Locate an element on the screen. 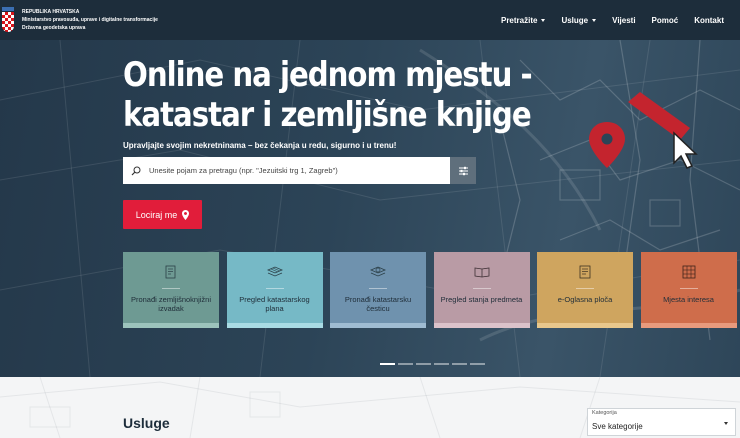 Image resolution: width=740 pixels, height=438 pixels. locate-me-button: Lociraj me is located at coordinates (162, 214).